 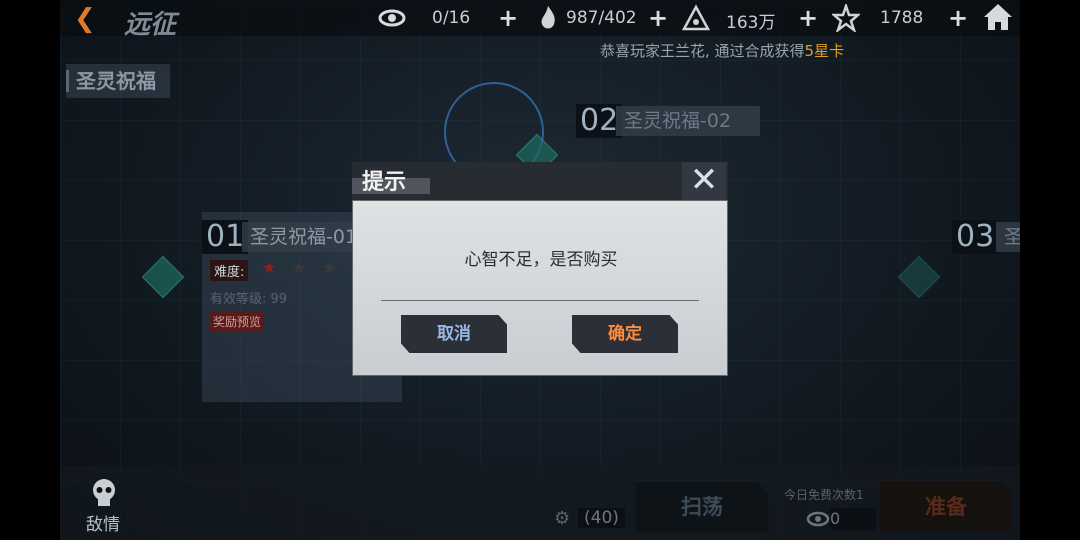 I want to click on sweep-button: 扫荡, so click(x=702, y=507).